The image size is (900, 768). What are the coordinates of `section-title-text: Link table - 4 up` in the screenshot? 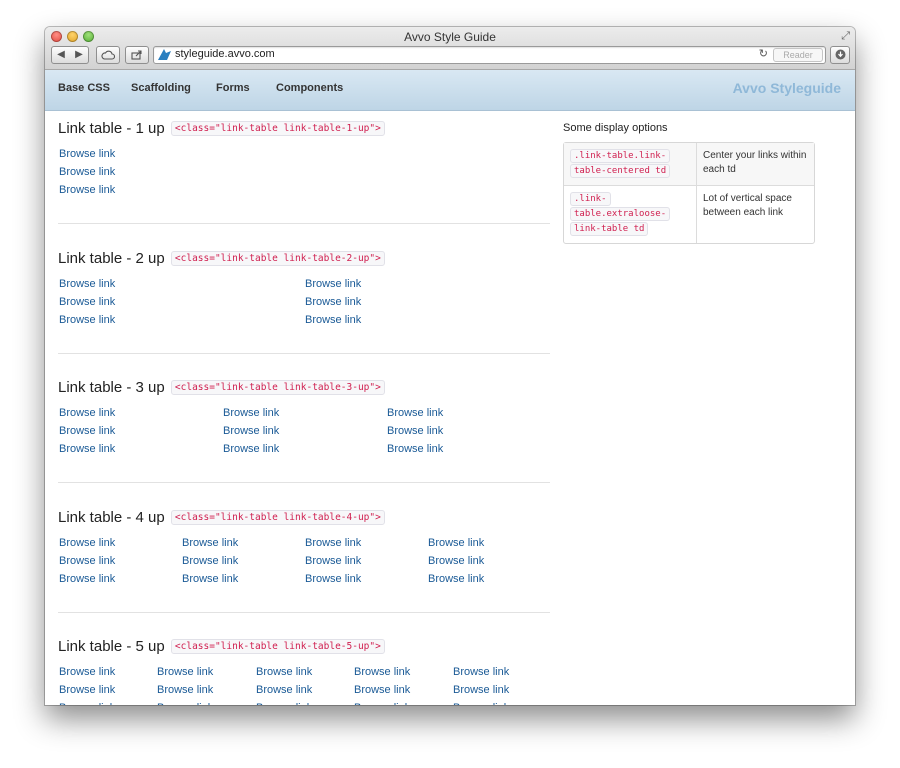 It's located at (111, 517).